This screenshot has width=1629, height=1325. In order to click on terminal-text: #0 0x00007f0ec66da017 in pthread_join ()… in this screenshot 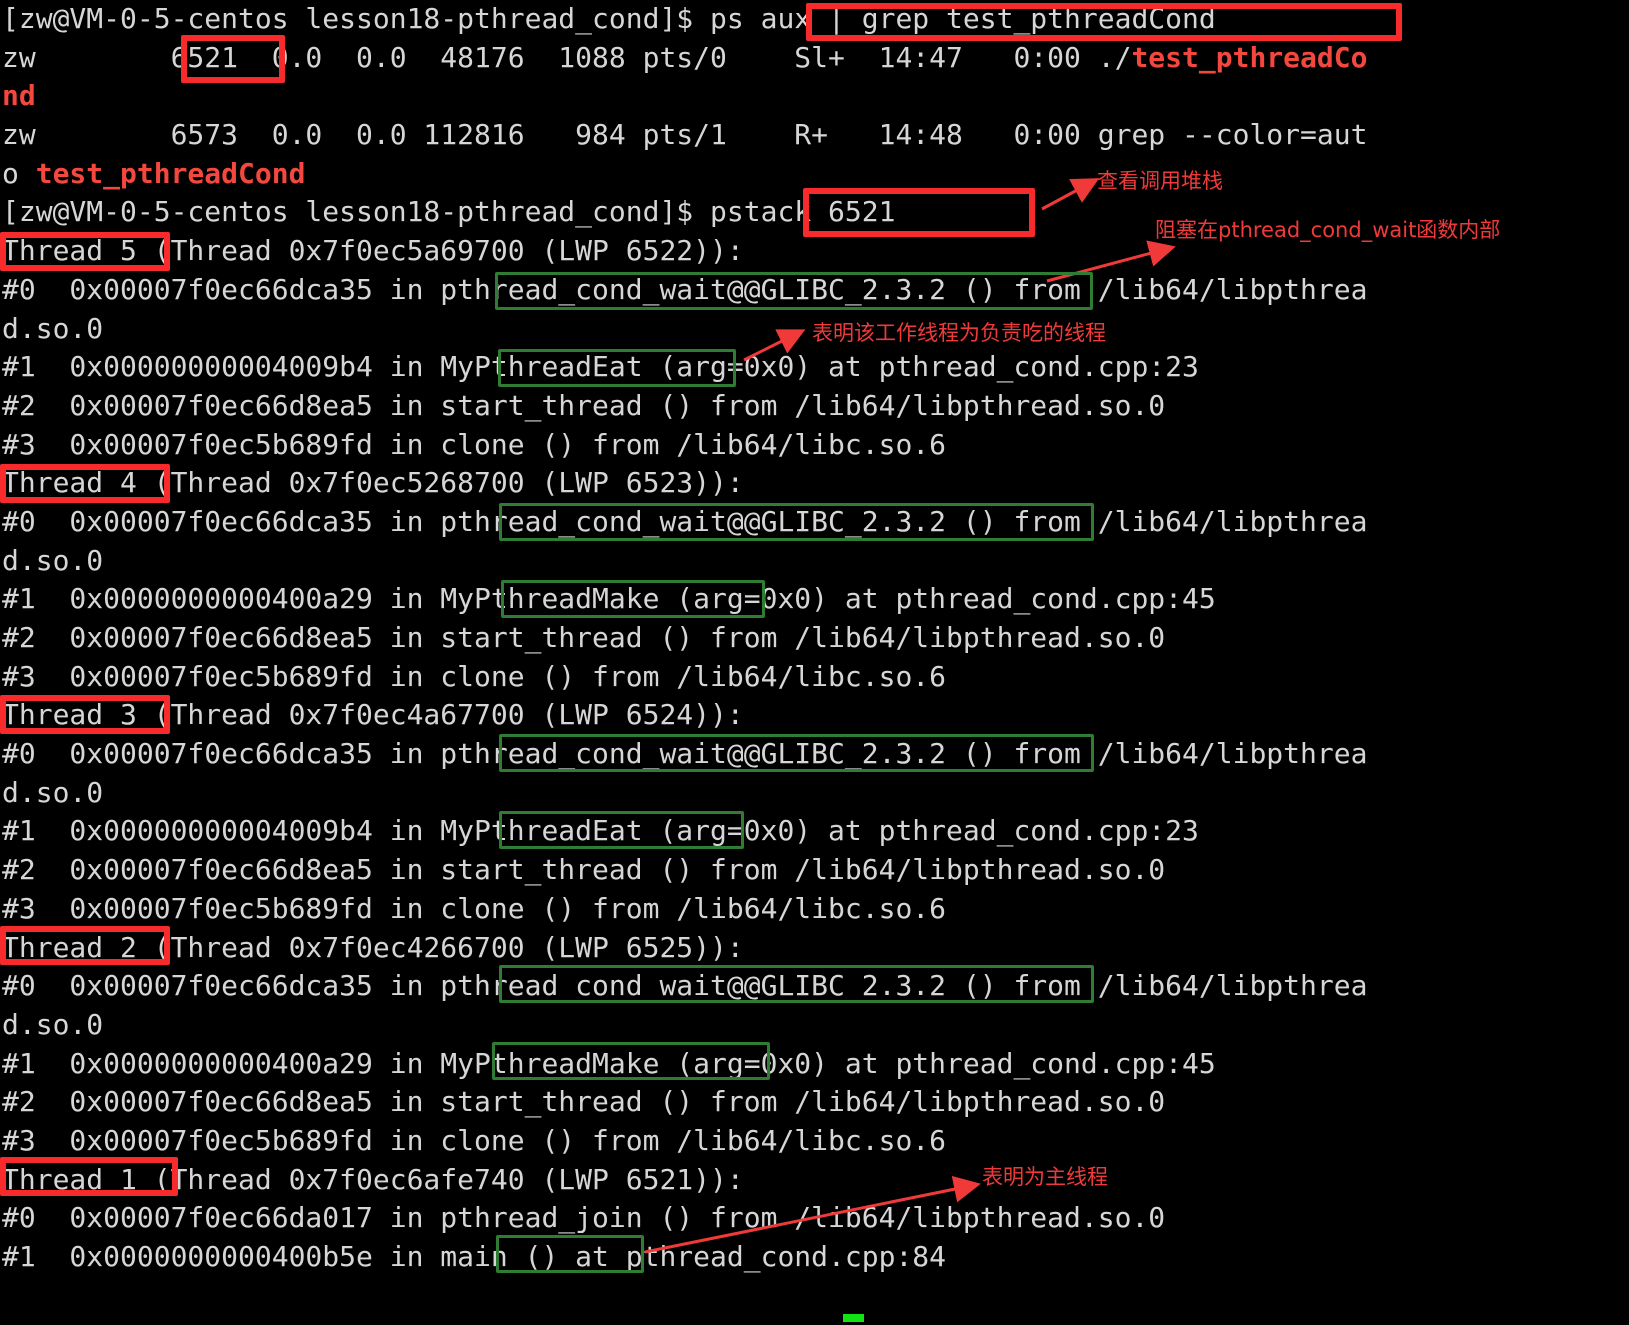, I will do `click(584, 1218)`.